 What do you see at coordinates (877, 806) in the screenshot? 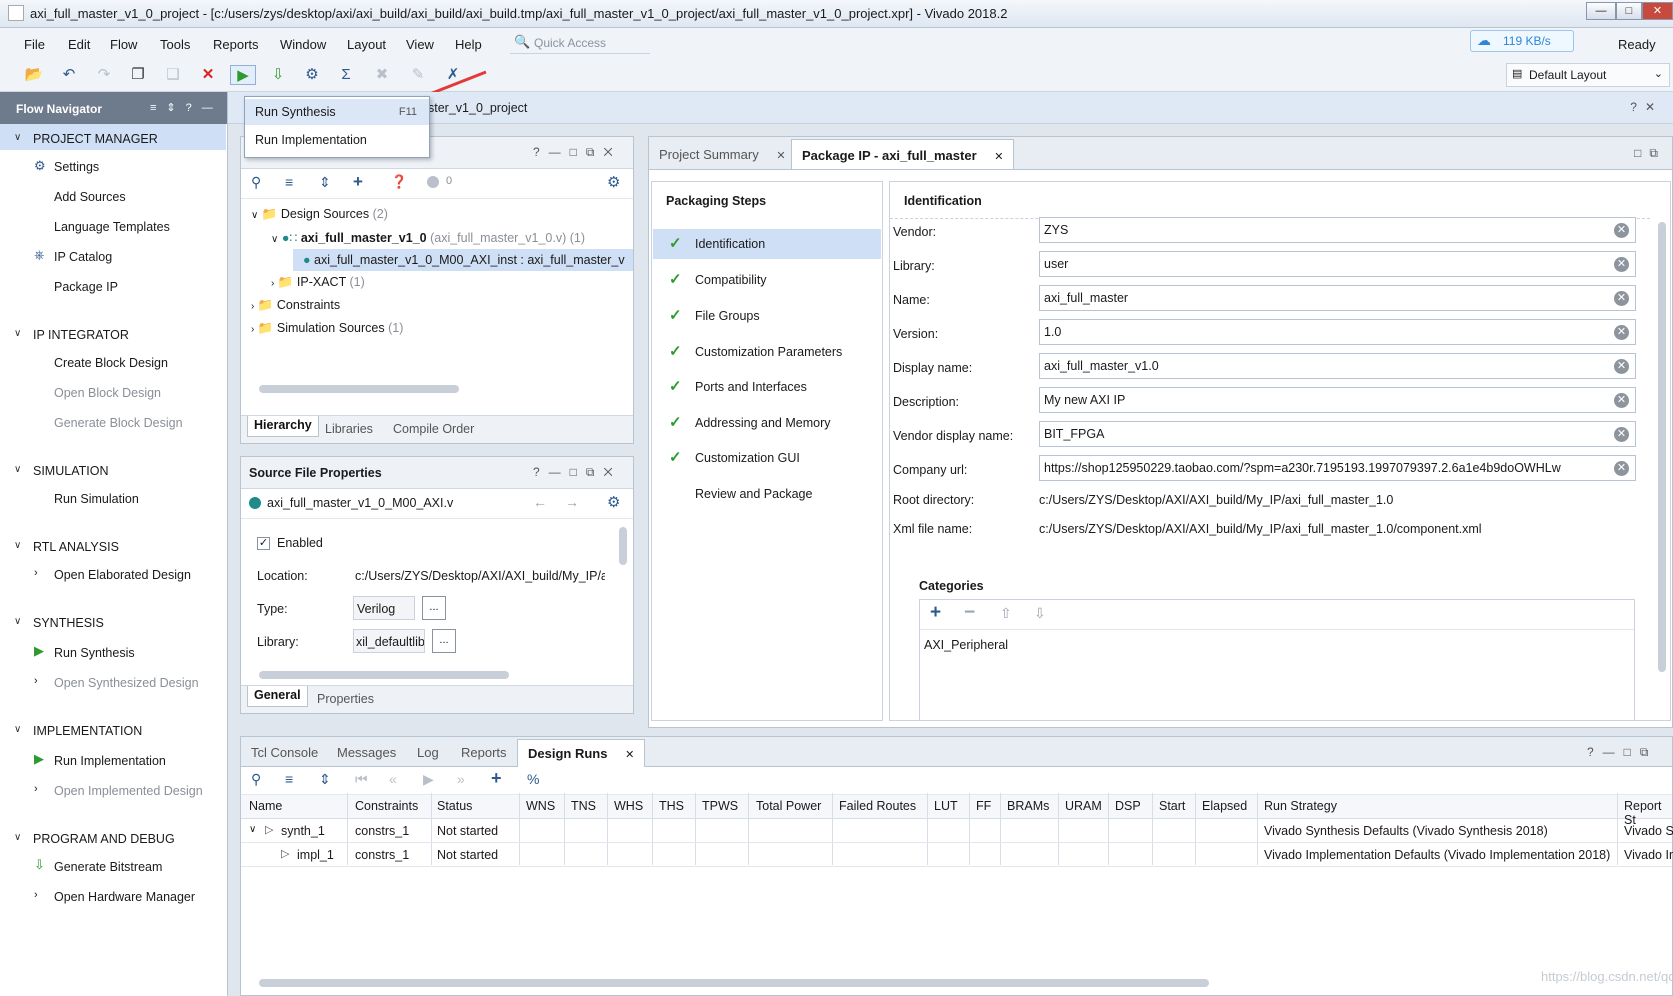
I see `col-failed-routes: Failed Routes` at bounding box center [877, 806].